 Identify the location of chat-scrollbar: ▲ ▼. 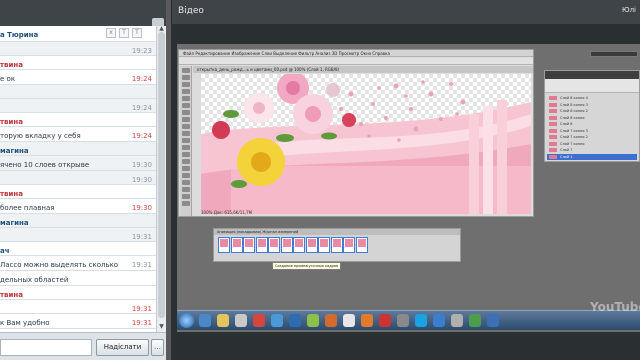
(161, 179).